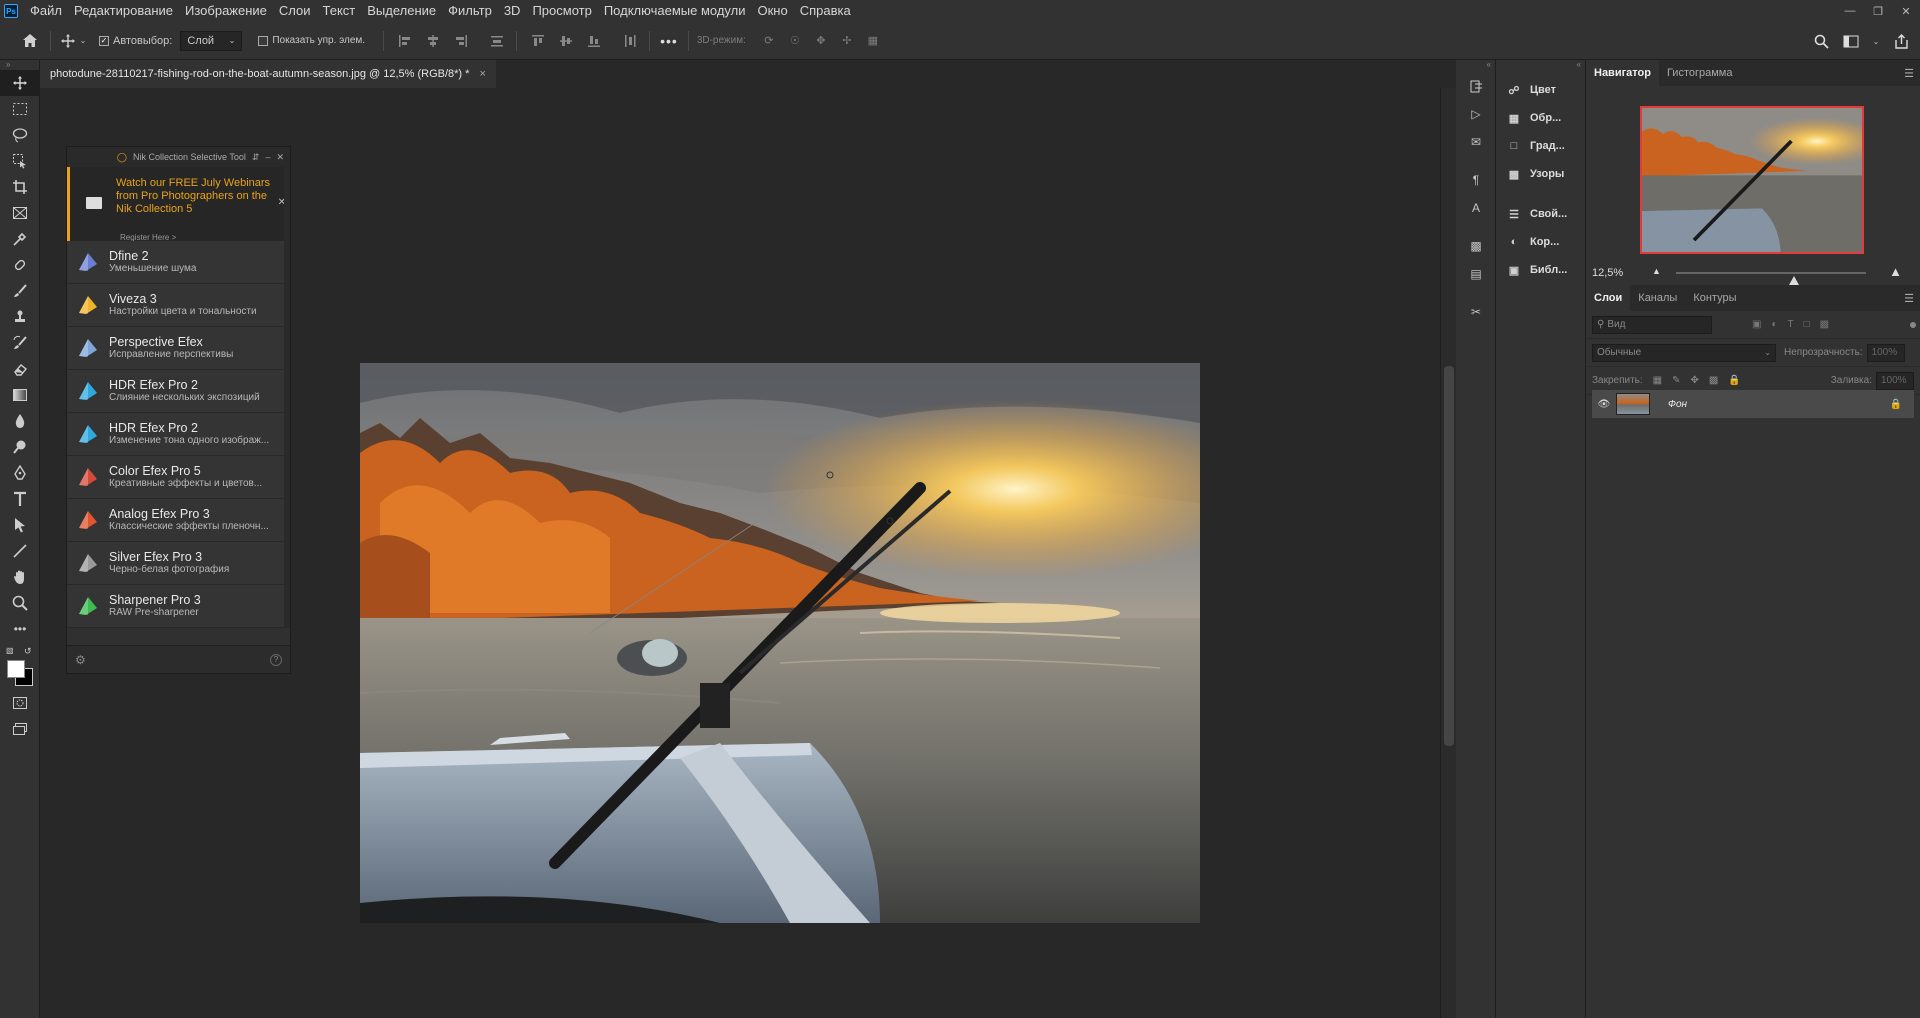  I want to click on tab-histogram: Гистограмма, so click(1700, 73).